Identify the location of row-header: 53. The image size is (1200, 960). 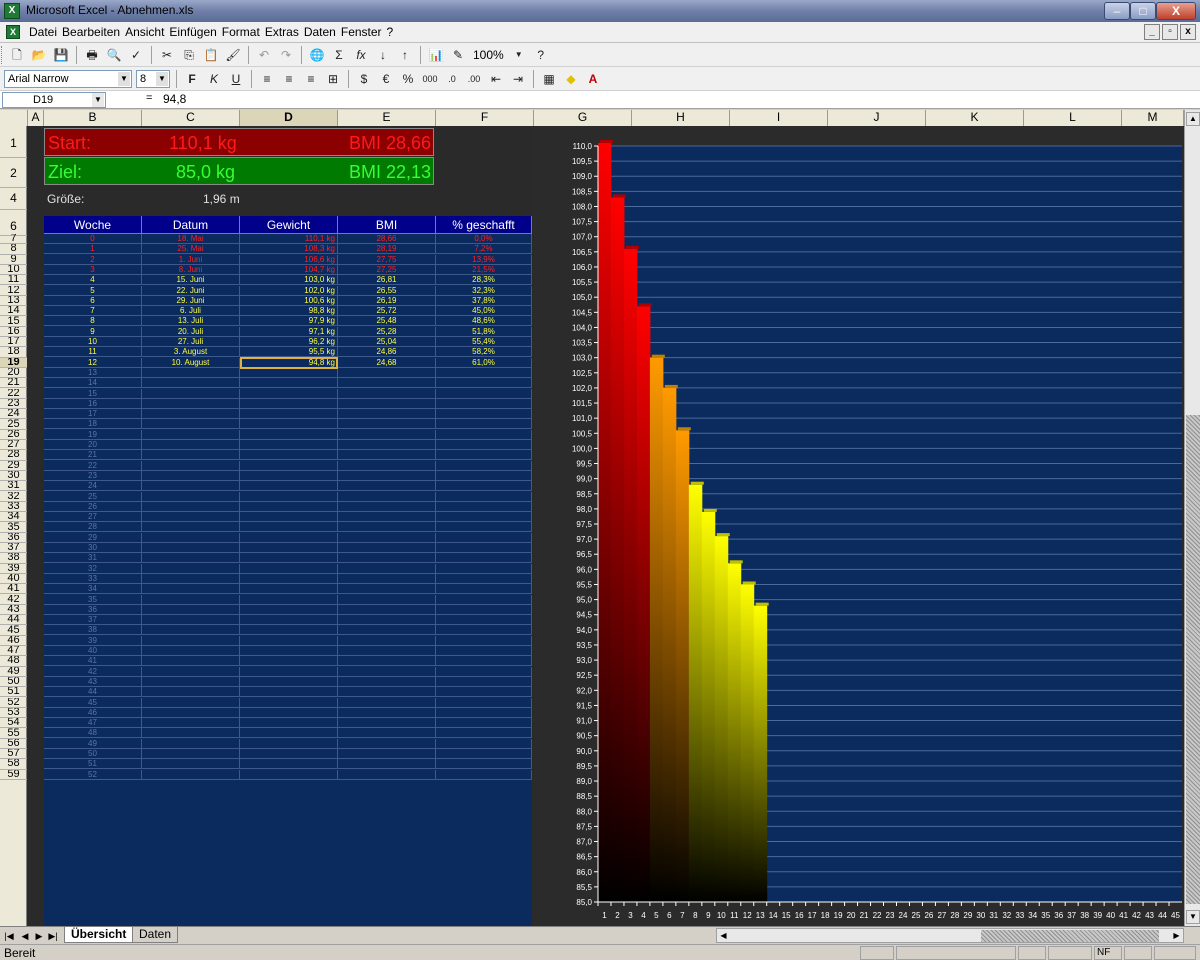
(13, 713).